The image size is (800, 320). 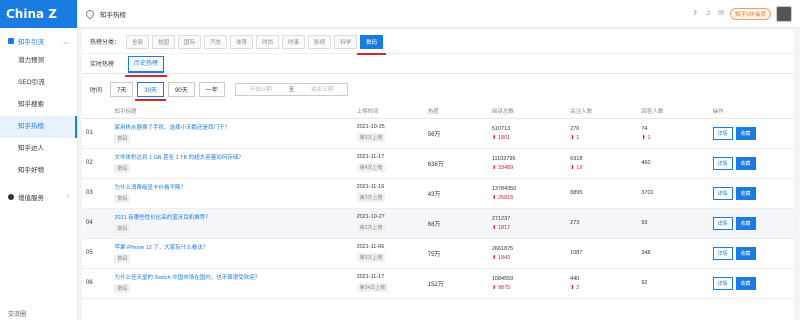 I want to click on hotlist-tabs: 实时热榜 历史热榜, so click(x=438, y=65).